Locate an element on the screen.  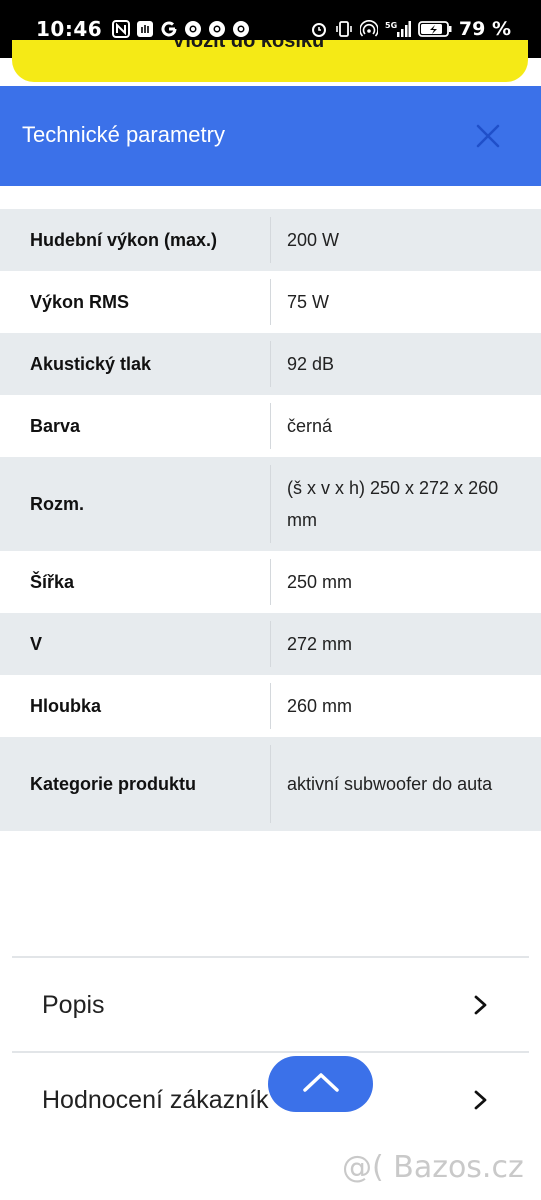
spec-value: černá is located at coordinates (310, 426).